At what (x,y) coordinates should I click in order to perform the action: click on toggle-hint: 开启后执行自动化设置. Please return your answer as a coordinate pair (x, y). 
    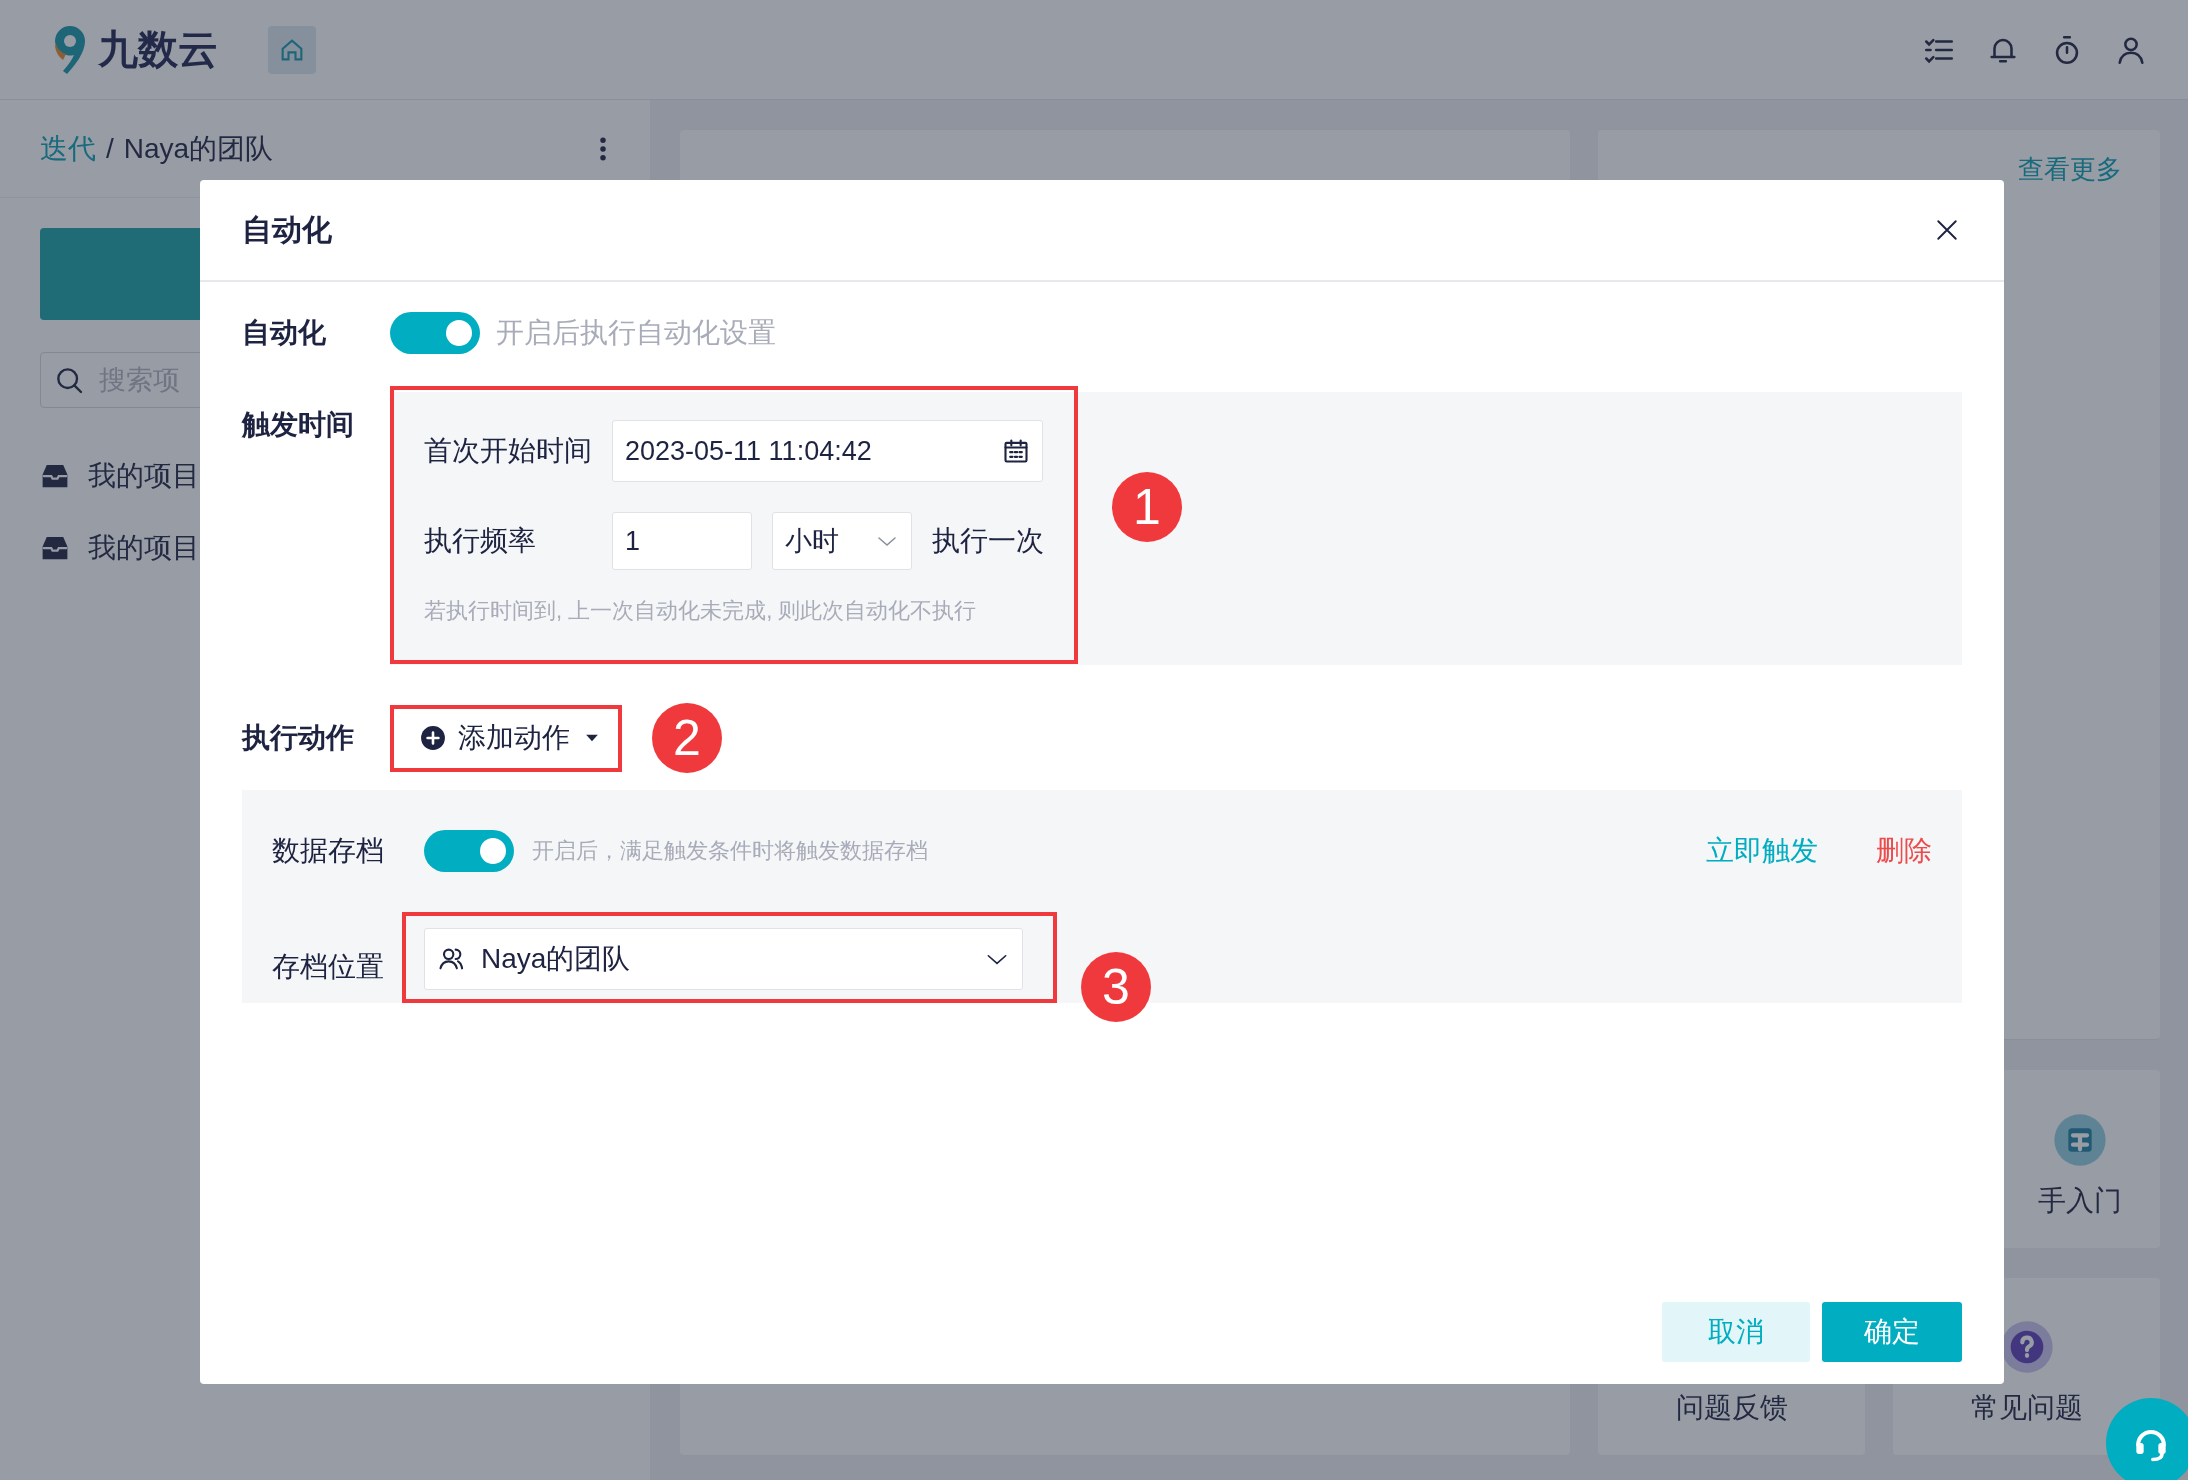
    Looking at the image, I should click on (636, 333).